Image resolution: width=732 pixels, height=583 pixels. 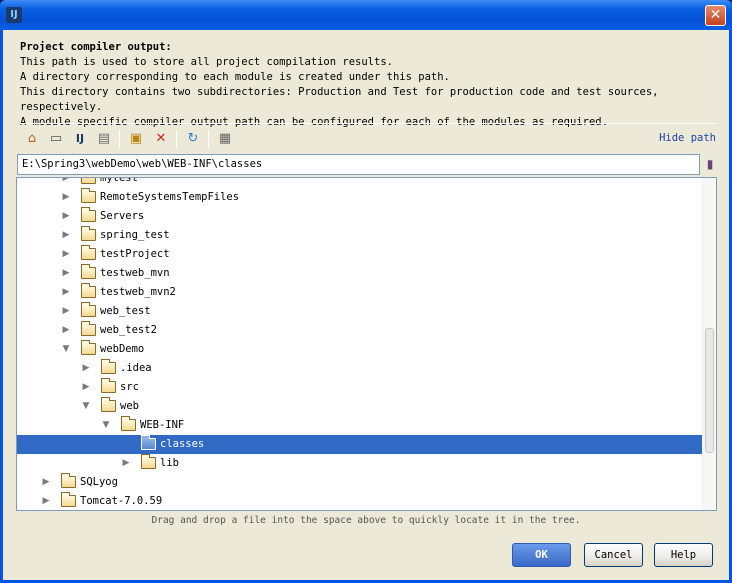 I want to click on path-row: E:\Spring3\webDemo\web\WEB-INF\classes ▮, so click(x=367, y=165).